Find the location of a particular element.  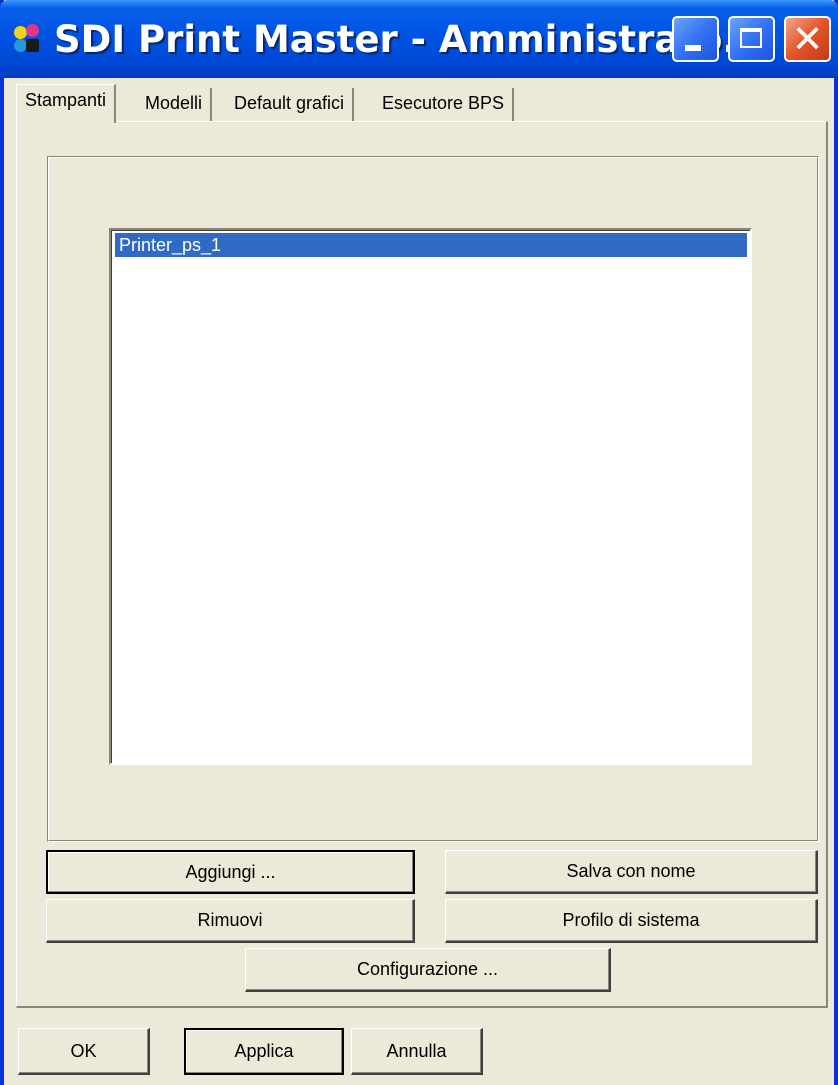

window-border-left is located at coordinates (2, 542).